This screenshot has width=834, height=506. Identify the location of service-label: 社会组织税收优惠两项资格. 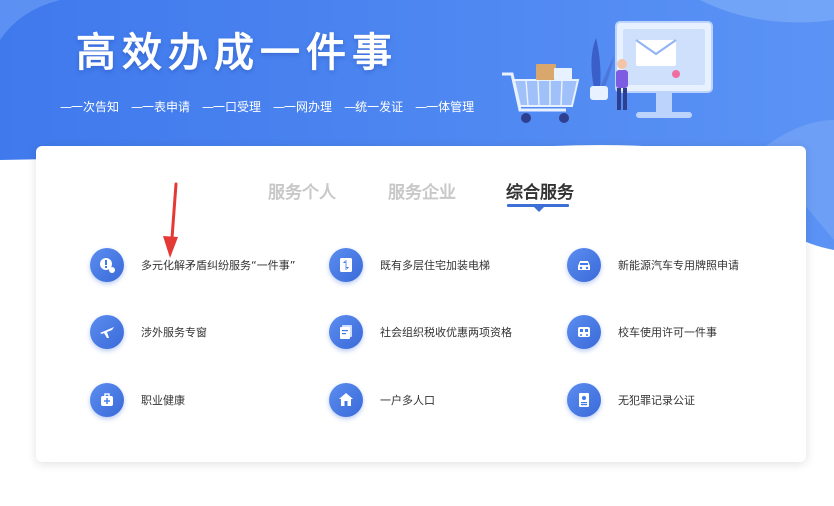
(446, 332).